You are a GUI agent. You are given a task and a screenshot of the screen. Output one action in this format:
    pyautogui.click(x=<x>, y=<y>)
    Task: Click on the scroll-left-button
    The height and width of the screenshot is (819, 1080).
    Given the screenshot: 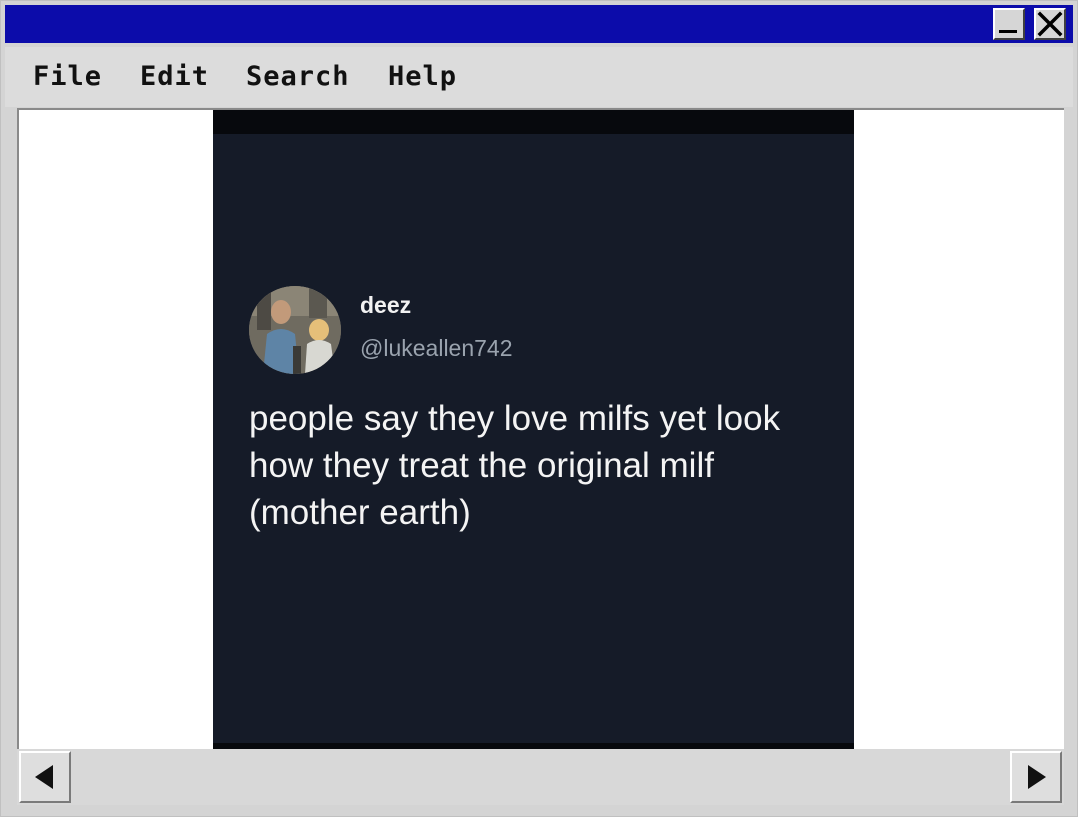 What is the action you would take?
    pyautogui.click(x=45, y=777)
    